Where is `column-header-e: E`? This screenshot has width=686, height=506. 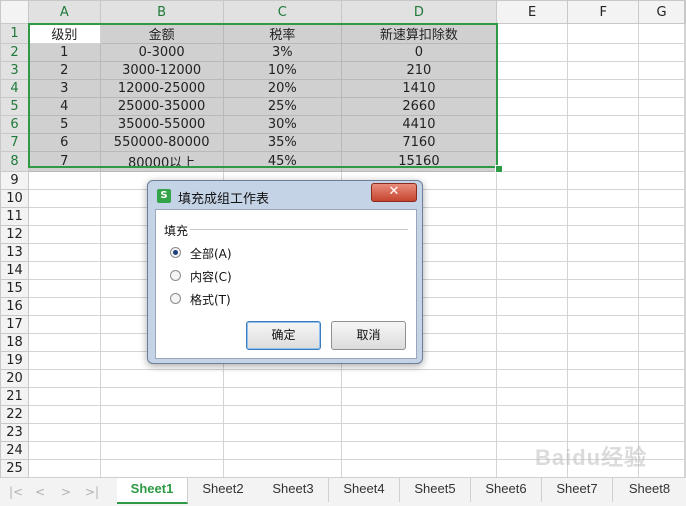 column-header-e: E is located at coordinates (532, 12).